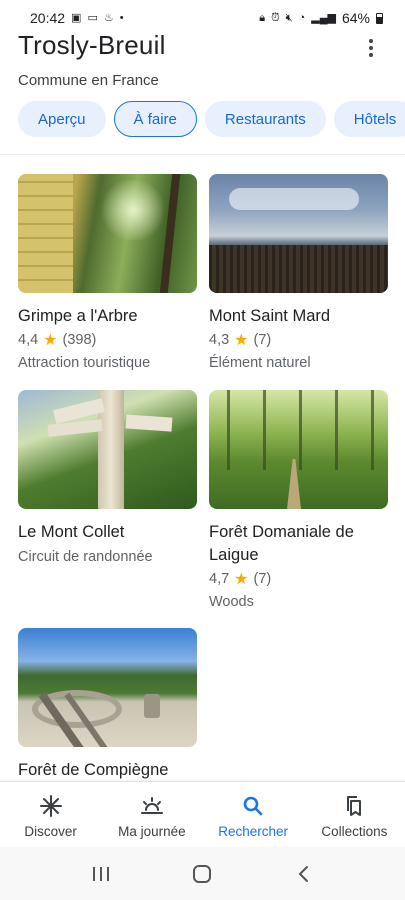 The height and width of the screenshot is (900, 405). I want to click on rating-value: 4,4, so click(28, 340).